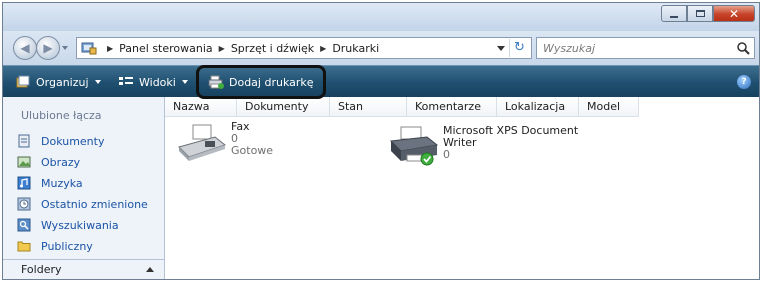 This screenshot has width=762, height=282. I want to click on nav-item-label: Ostatnio zmienione, so click(94, 204).